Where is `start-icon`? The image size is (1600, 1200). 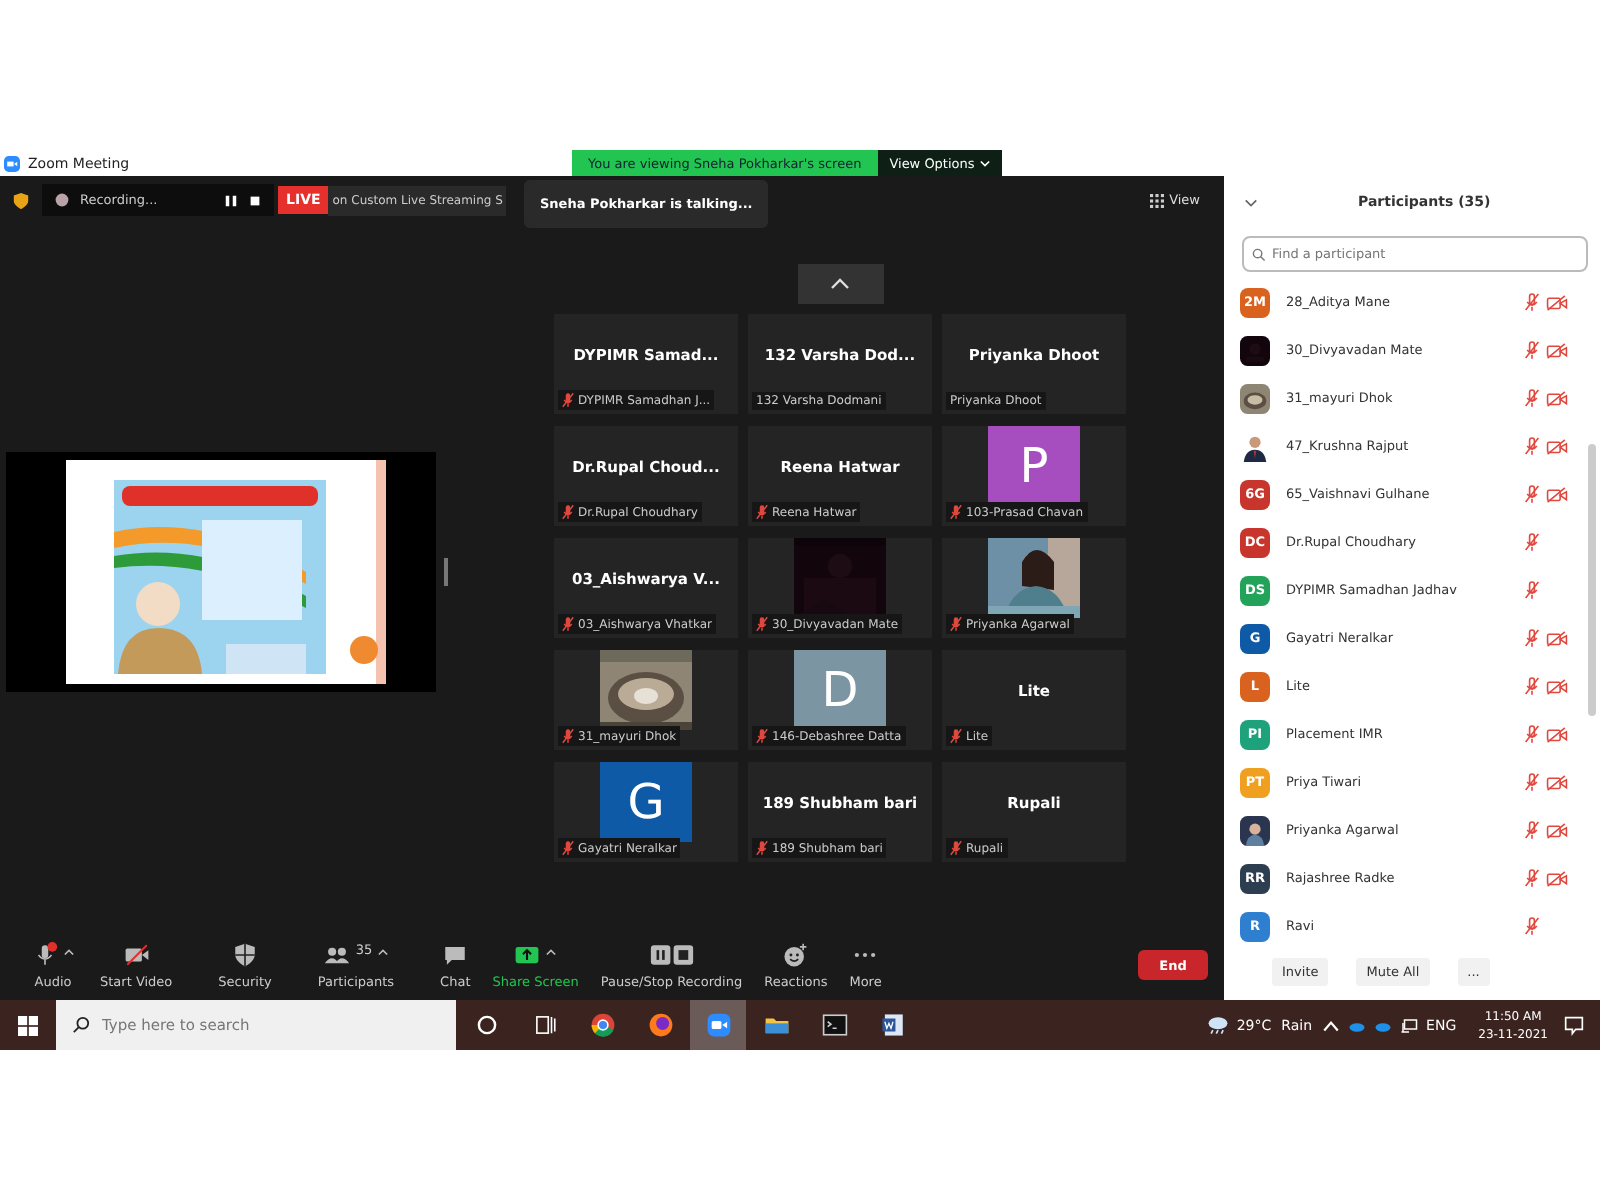
start-icon is located at coordinates (28, 1025).